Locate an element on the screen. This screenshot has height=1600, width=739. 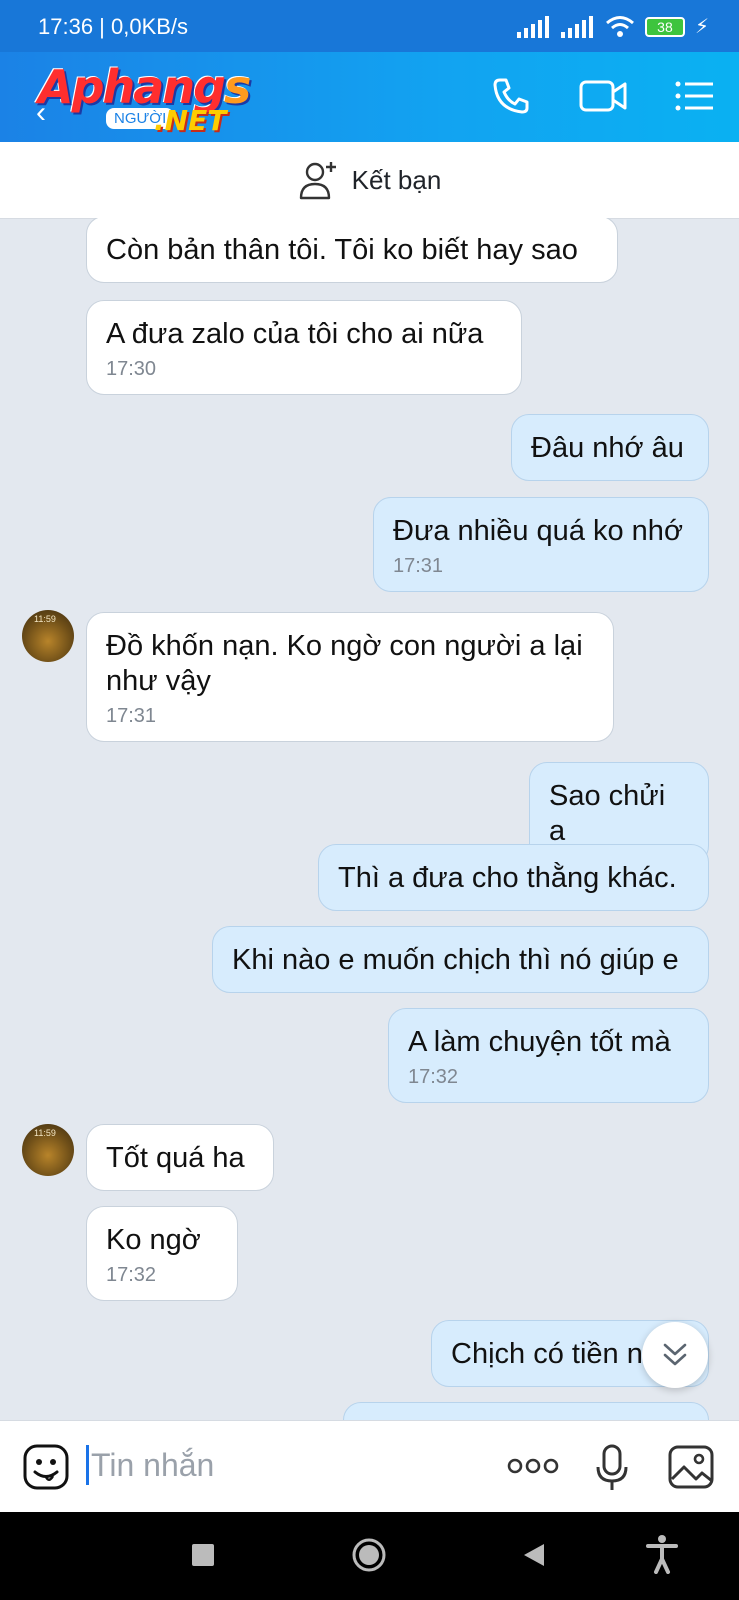
message-text: Đưa nhiều quá ko nhớ is located at coordinates (538, 531).